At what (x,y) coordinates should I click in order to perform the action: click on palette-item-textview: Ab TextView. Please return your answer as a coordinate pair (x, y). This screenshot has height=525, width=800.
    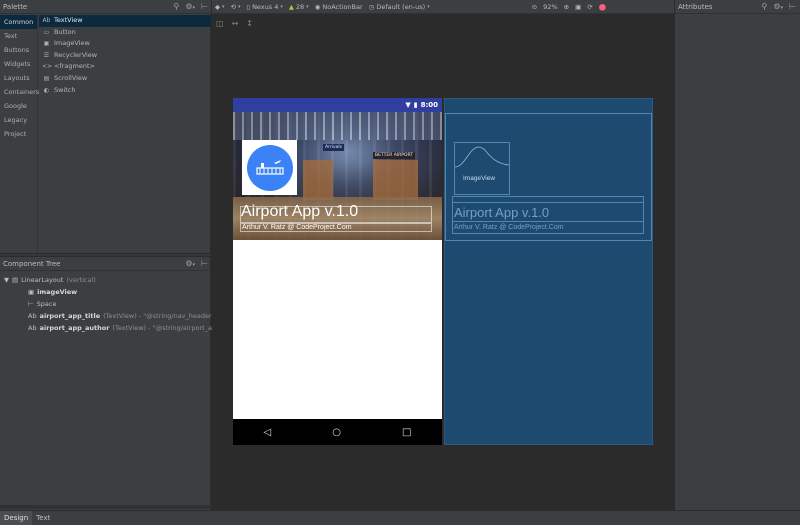
    Looking at the image, I should click on (125, 21).